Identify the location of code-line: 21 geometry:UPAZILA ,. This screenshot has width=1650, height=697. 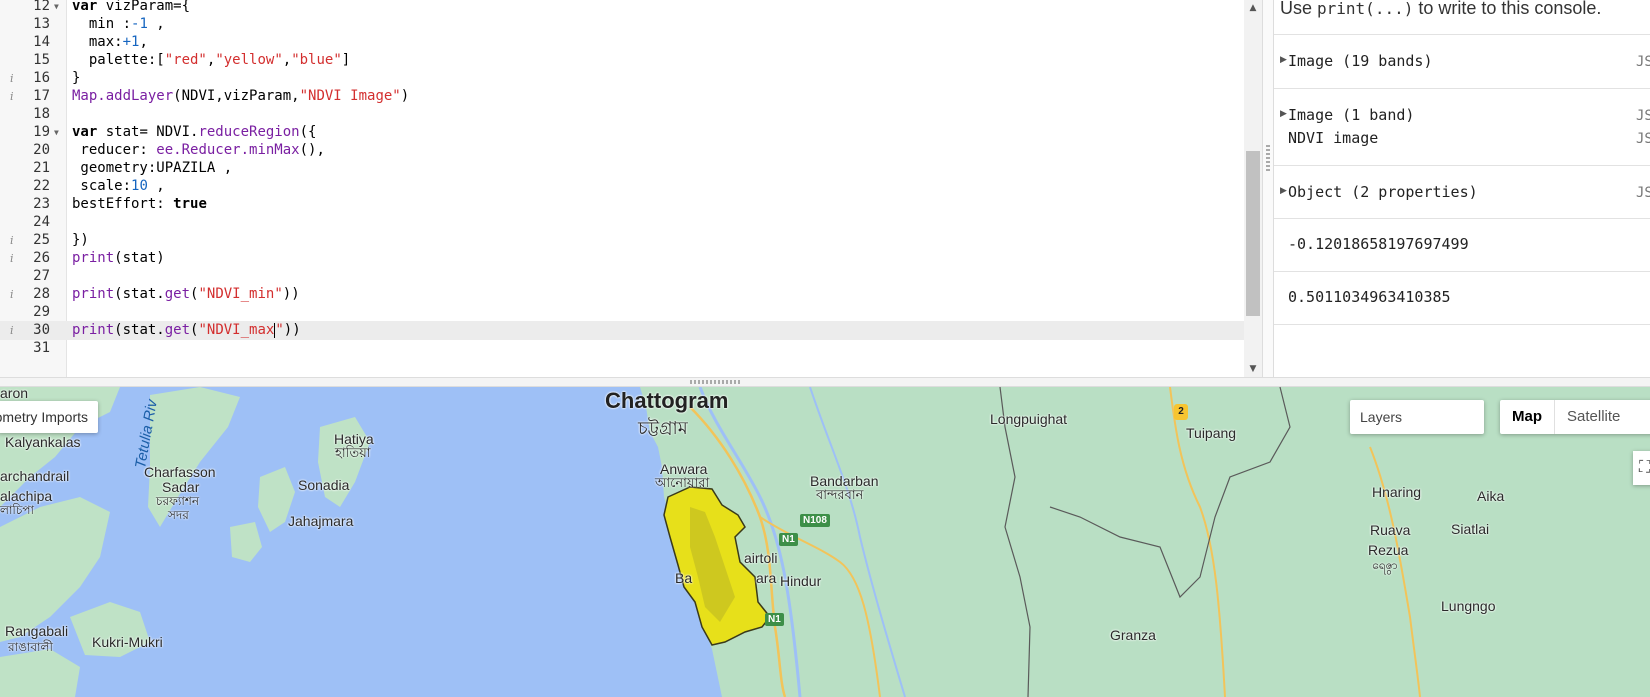
(622, 168).